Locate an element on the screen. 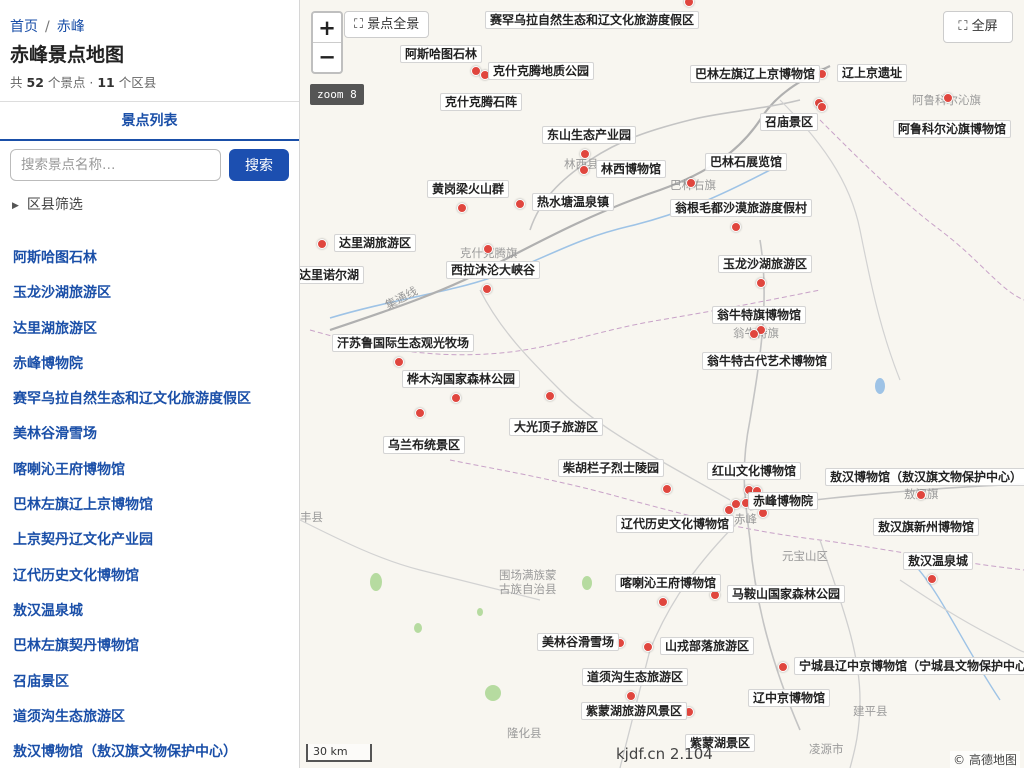  spot-list-item: 召庙景区 is located at coordinates (132, 682).